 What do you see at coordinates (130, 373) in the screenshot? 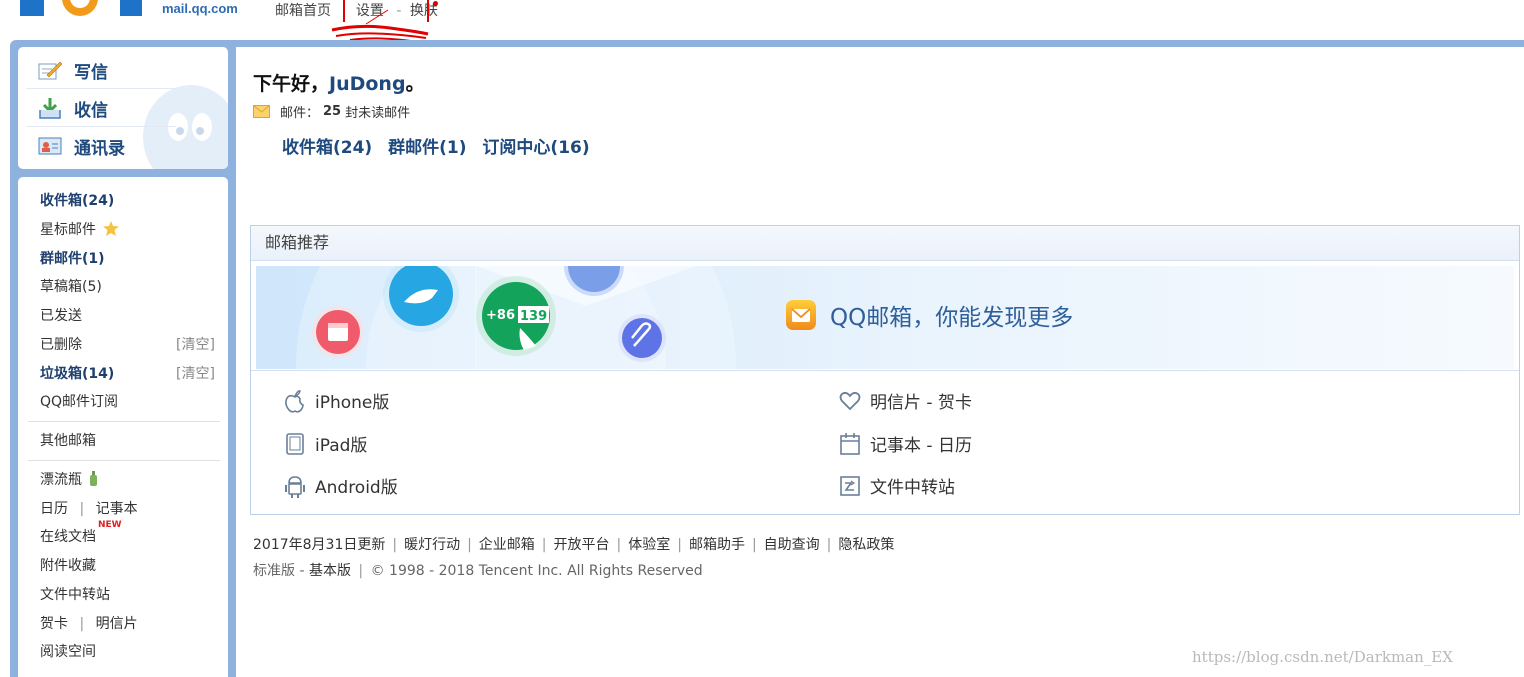
I see `folder-spam: 垃圾箱(14) [清空]` at bounding box center [130, 373].